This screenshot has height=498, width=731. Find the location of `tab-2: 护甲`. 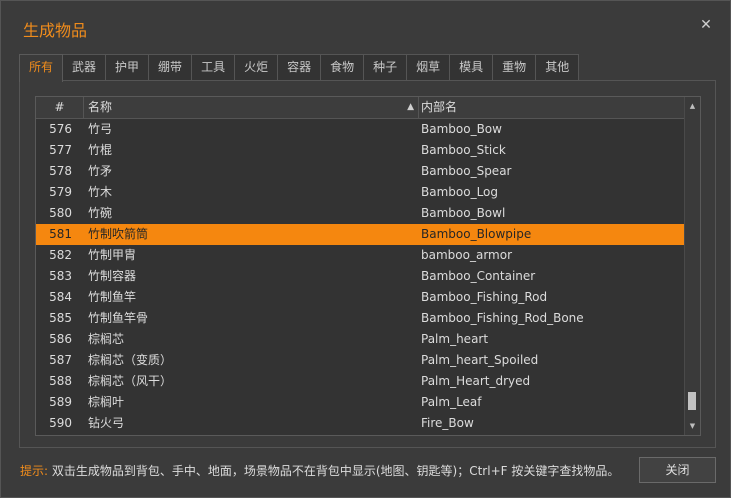

tab-2: 护甲 is located at coordinates (127, 67).